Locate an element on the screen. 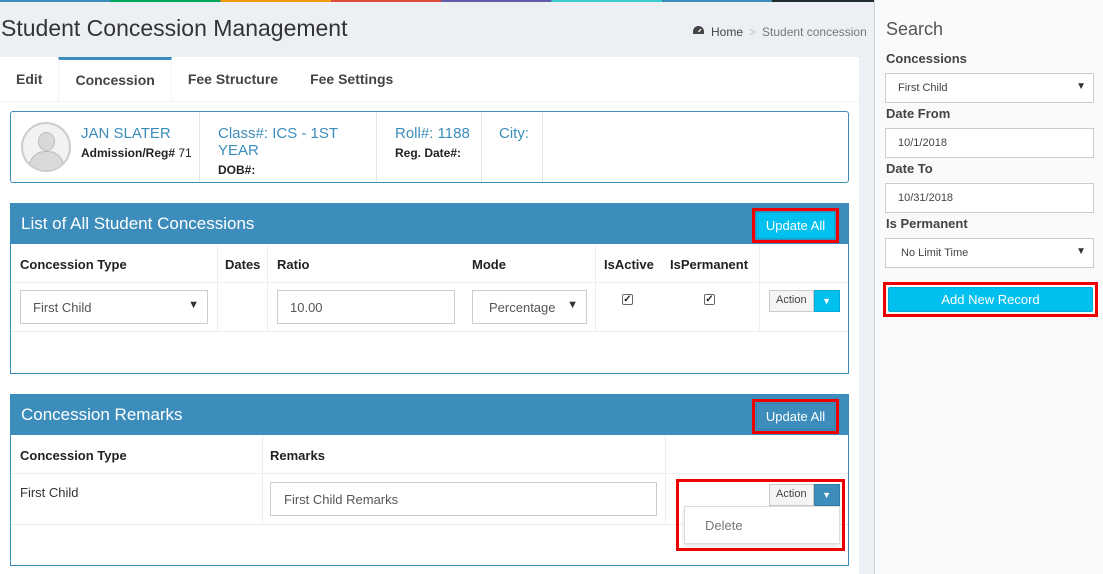 The height and width of the screenshot is (574, 1103). ispermanent-checkbox: ✓ is located at coordinates (709, 299).